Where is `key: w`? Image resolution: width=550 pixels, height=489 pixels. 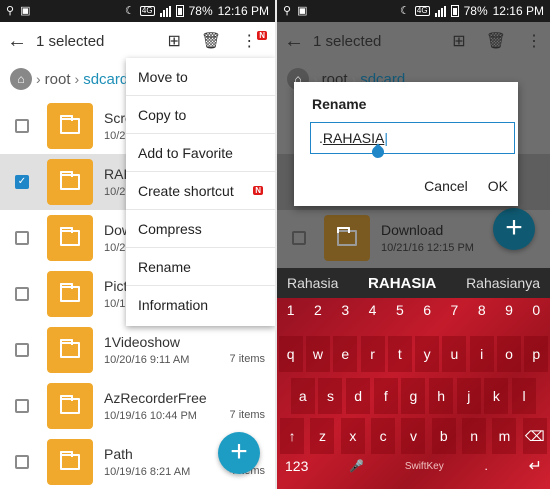
key: w is located at coordinates (317, 354).